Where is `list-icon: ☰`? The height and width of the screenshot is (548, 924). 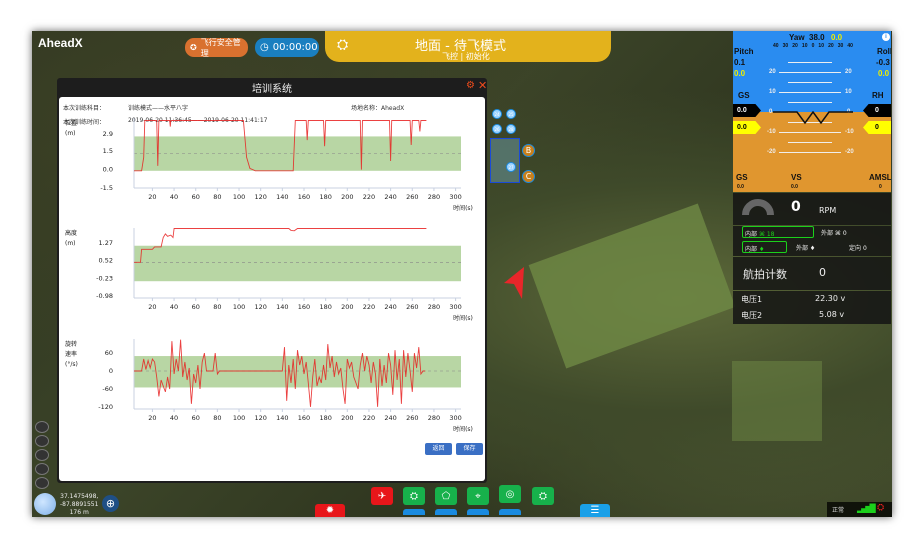
list-icon: ☰ is located at coordinates (595, 510).